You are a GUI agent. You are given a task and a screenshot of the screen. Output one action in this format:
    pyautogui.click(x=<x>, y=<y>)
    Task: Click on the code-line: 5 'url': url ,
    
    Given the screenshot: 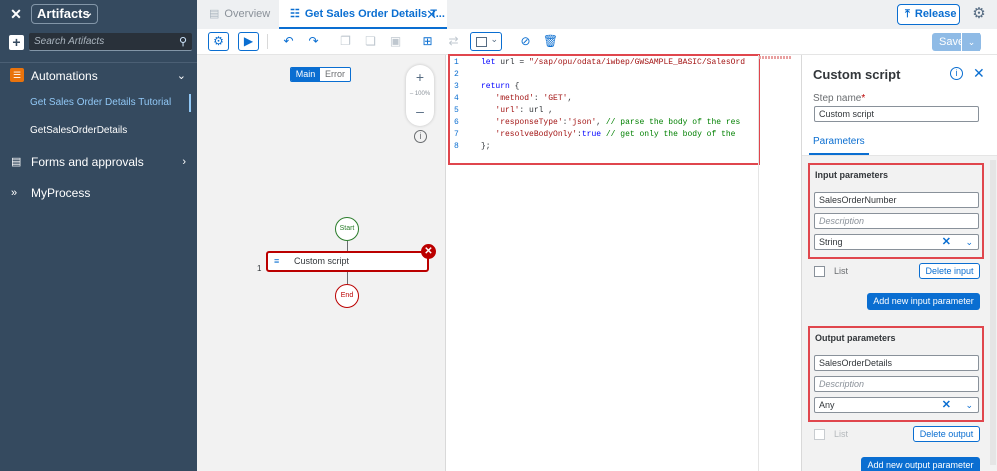 What is the action you would take?
    pyautogui.click(x=504, y=110)
    